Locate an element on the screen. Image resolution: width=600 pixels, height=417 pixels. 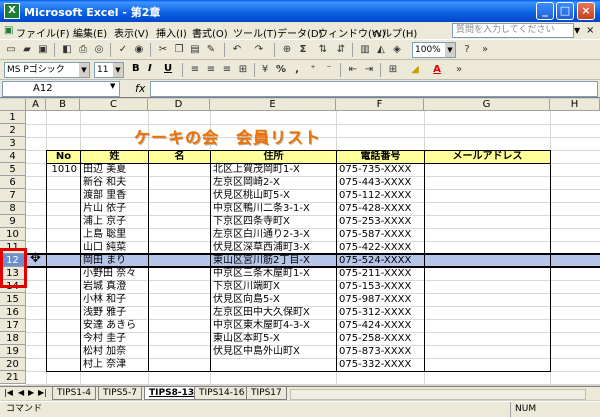
row-header: 3 is located at coordinates (13, 143).